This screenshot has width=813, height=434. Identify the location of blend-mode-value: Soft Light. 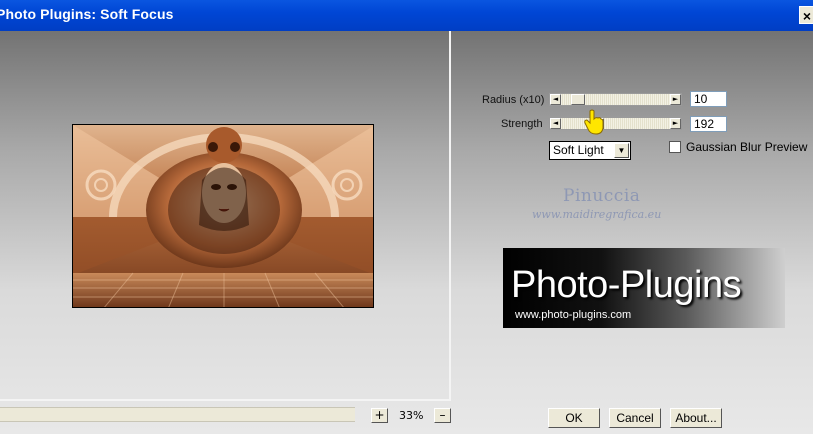
(578, 150).